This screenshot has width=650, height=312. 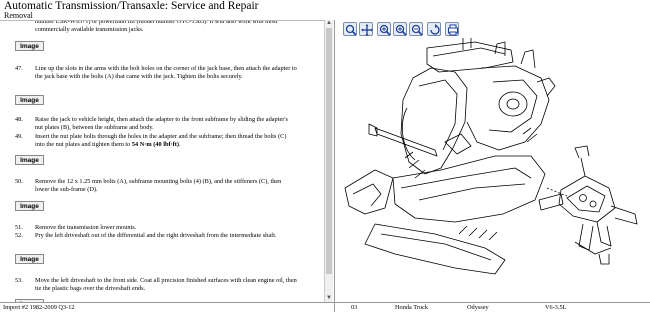 What do you see at coordinates (400, 29) in the screenshot?
I see `zoom-in-2-icon` at bounding box center [400, 29].